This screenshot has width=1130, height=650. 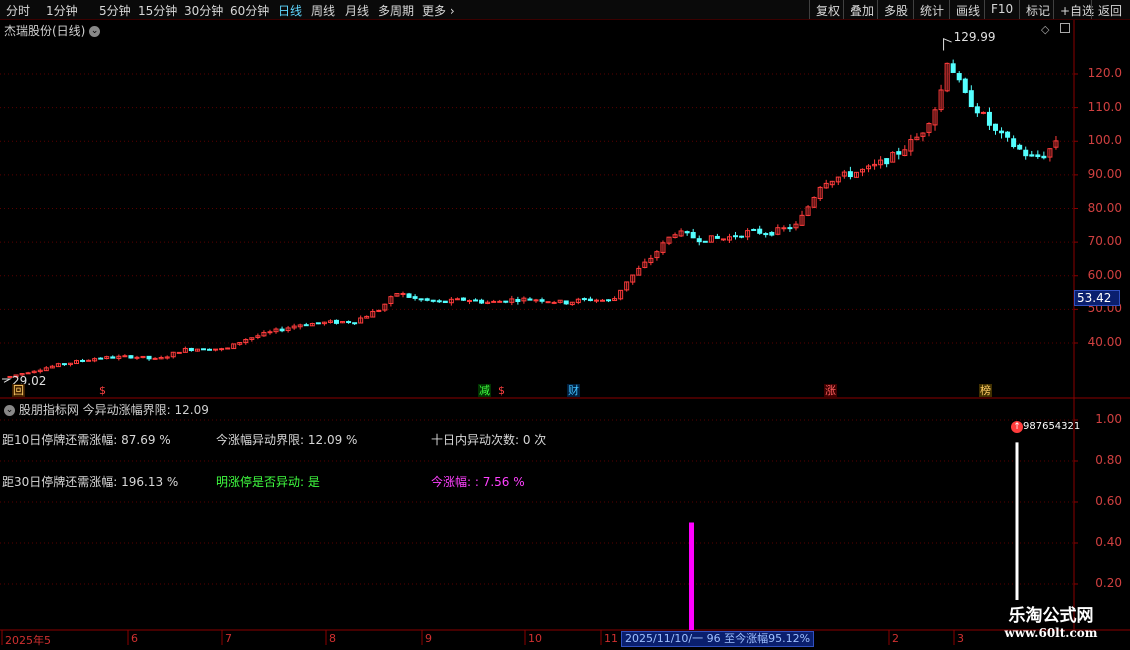 What do you see at coordinates (860, 9) in the screenshot?
I see `toolbar-button-1: 叠加` at bounding box center [860, 9].